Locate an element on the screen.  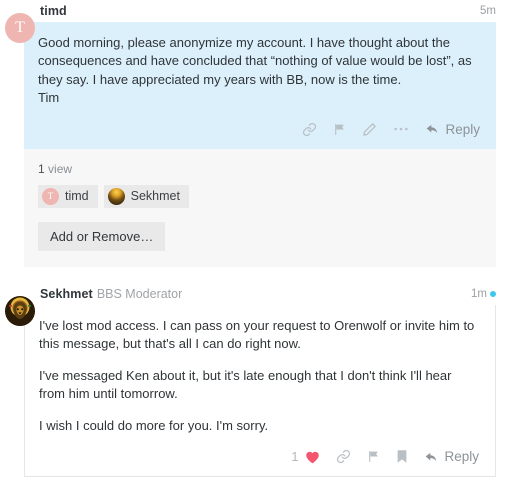
timestamp-group: 5m is located at coordinates (488, 11).